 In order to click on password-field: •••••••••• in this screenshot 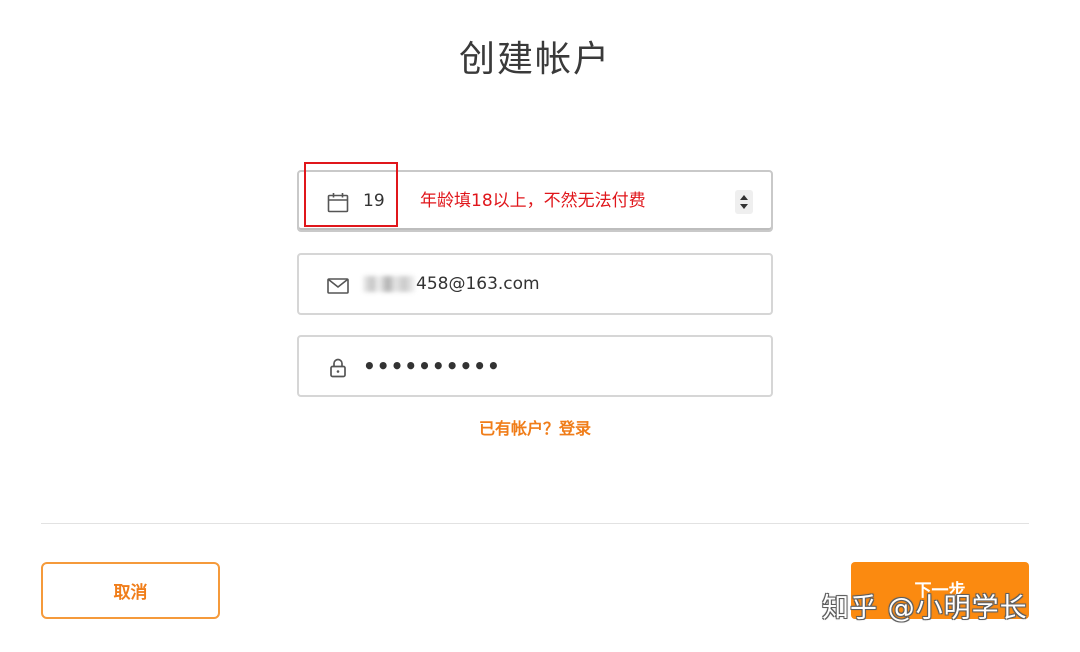, I will do `click(535, 366)`.